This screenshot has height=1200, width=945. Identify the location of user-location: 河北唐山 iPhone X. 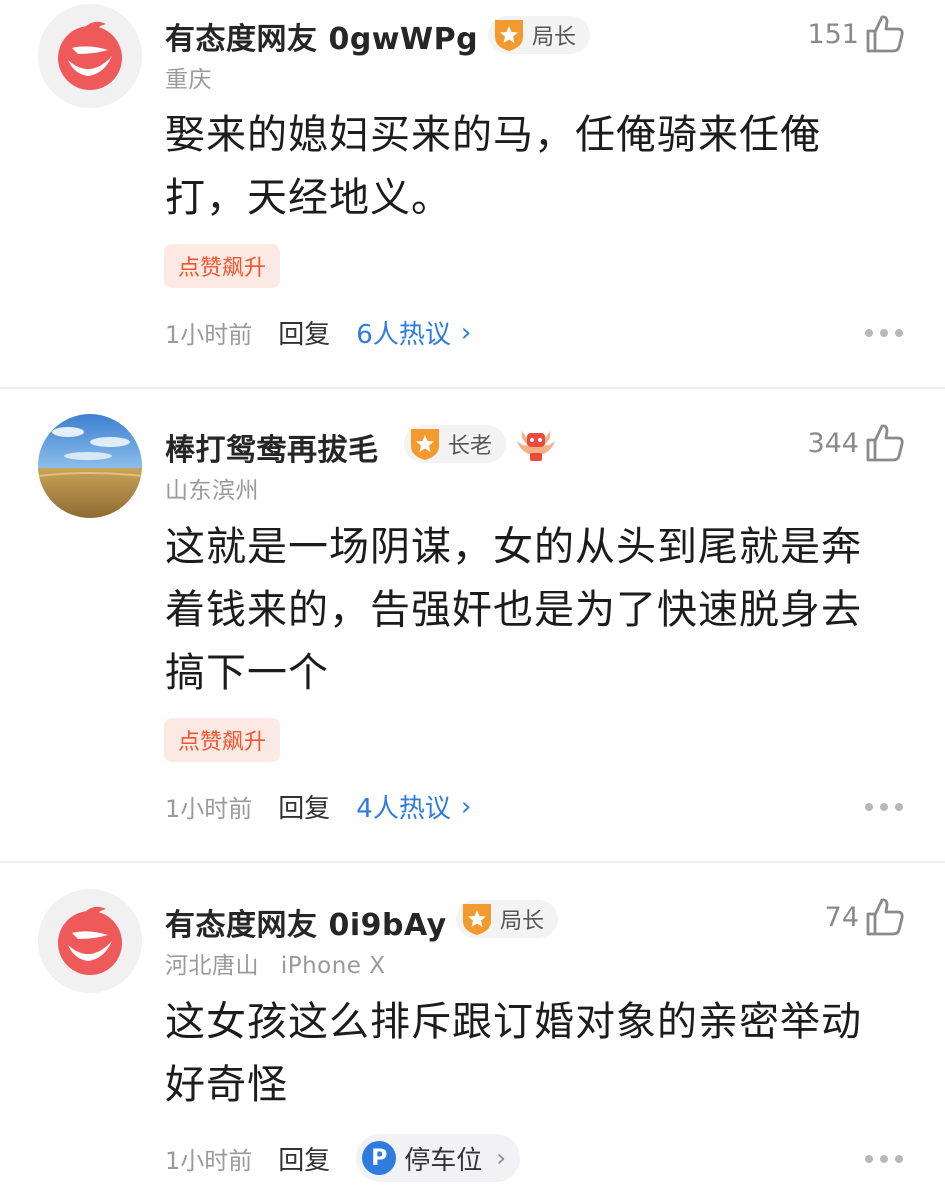
(275, 963).